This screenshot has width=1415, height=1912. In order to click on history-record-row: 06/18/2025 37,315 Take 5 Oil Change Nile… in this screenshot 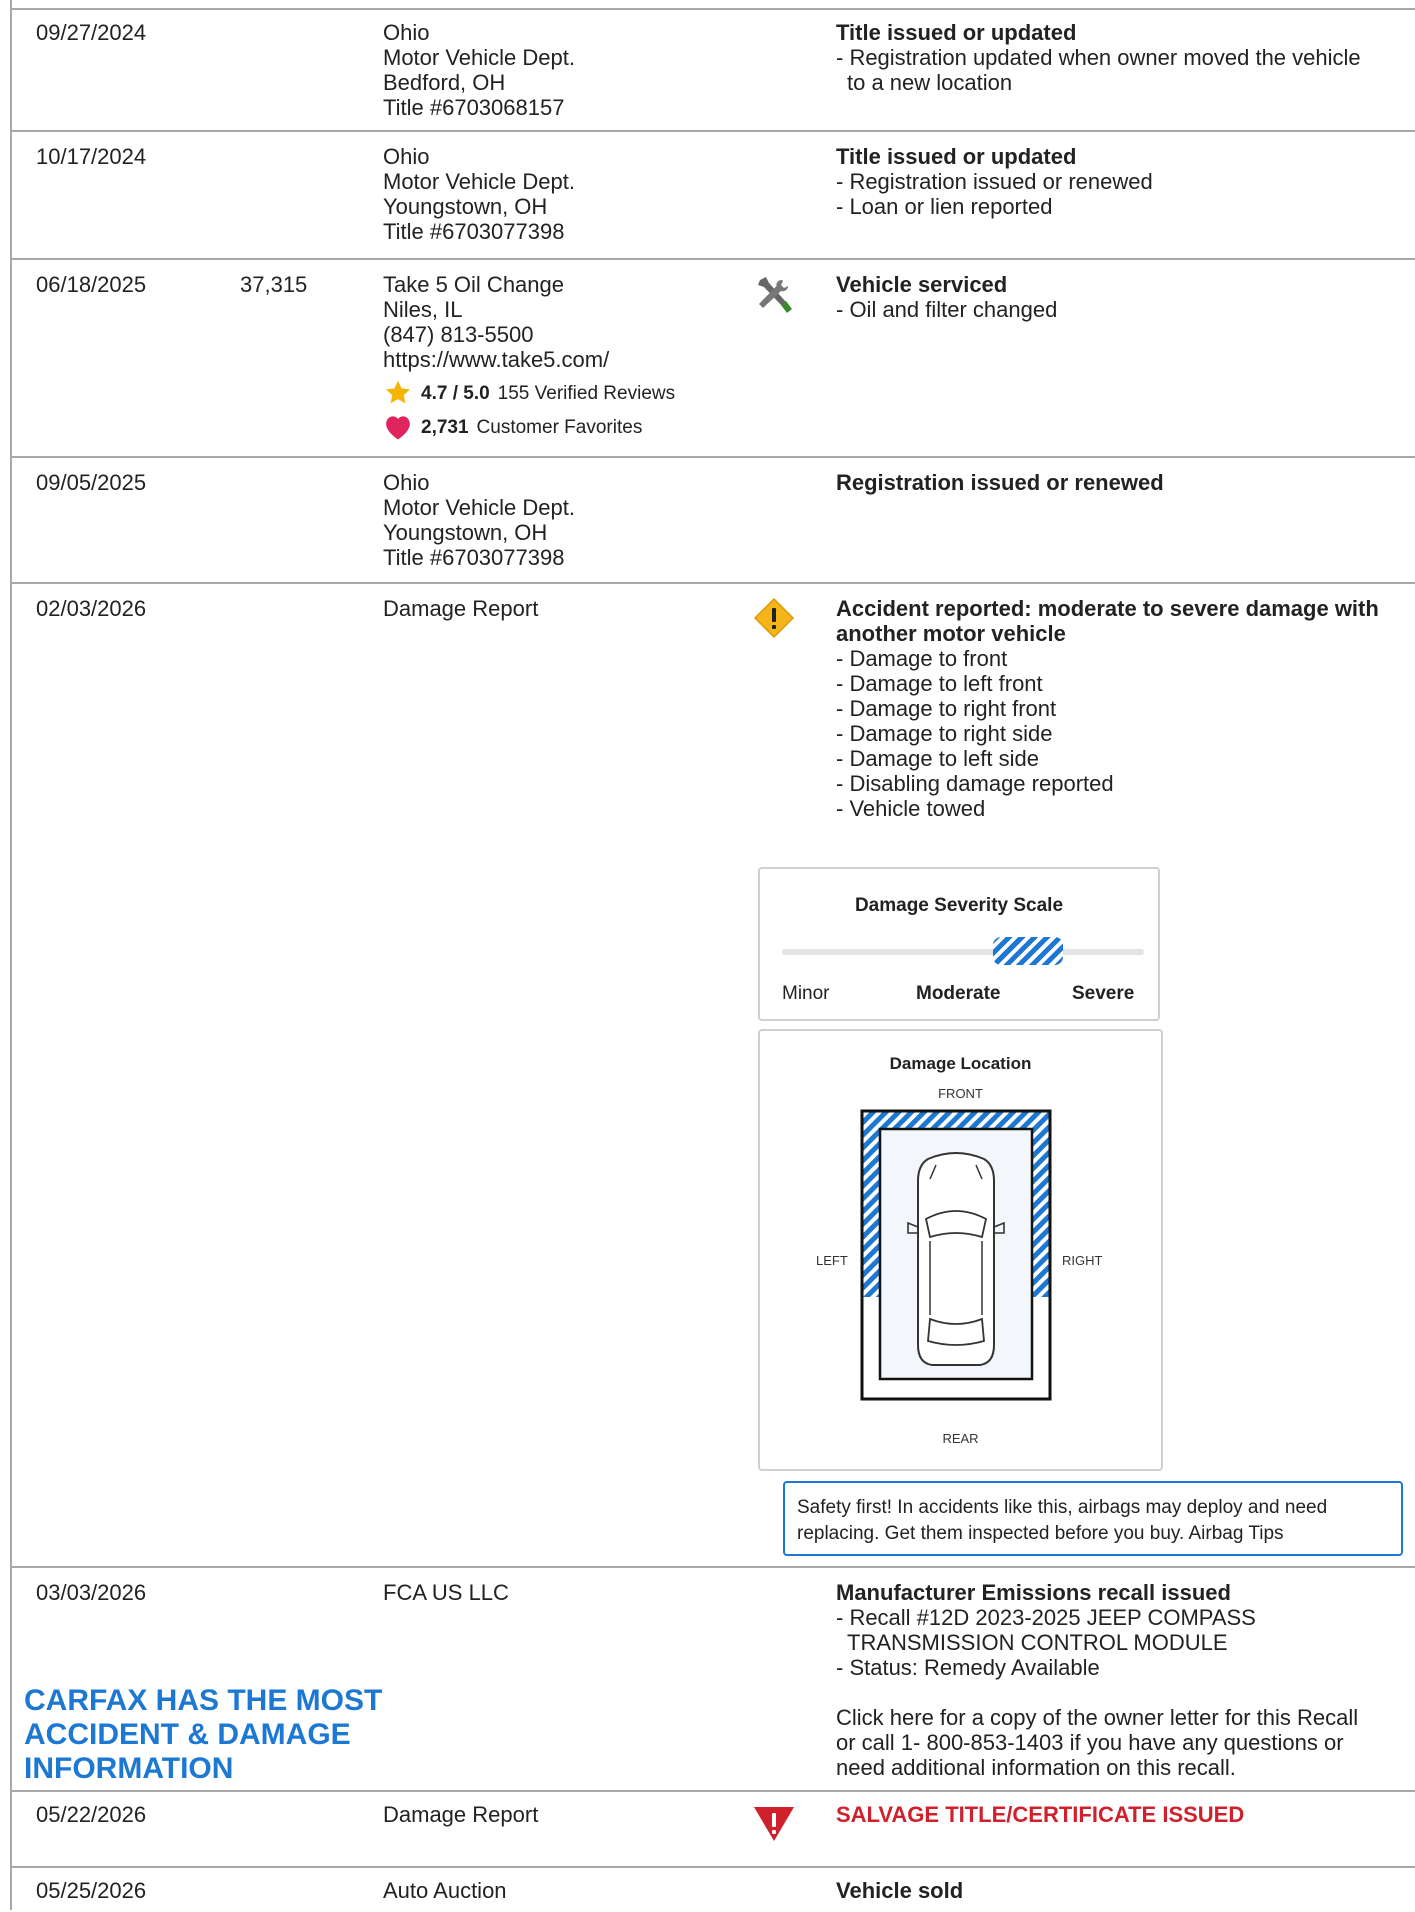, I will do `click(713, 358)`.